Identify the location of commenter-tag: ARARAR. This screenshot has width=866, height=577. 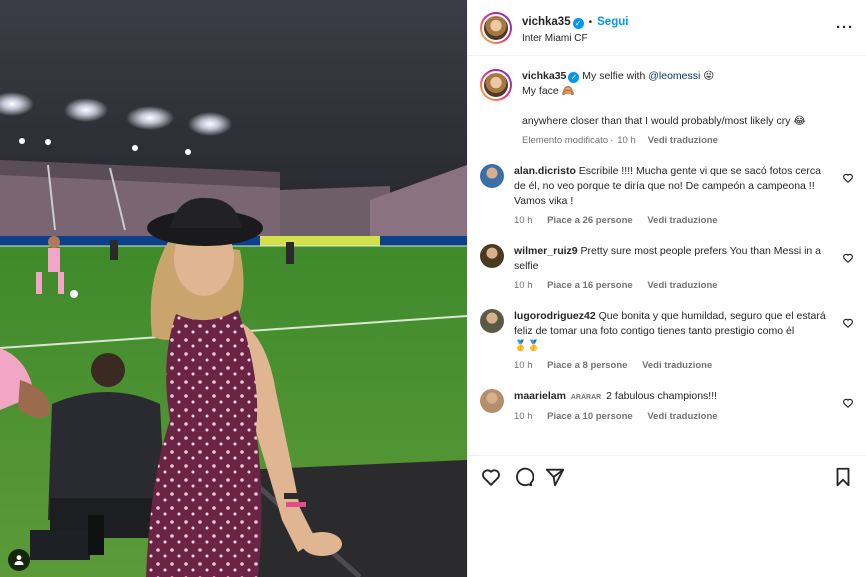
(586, 397).